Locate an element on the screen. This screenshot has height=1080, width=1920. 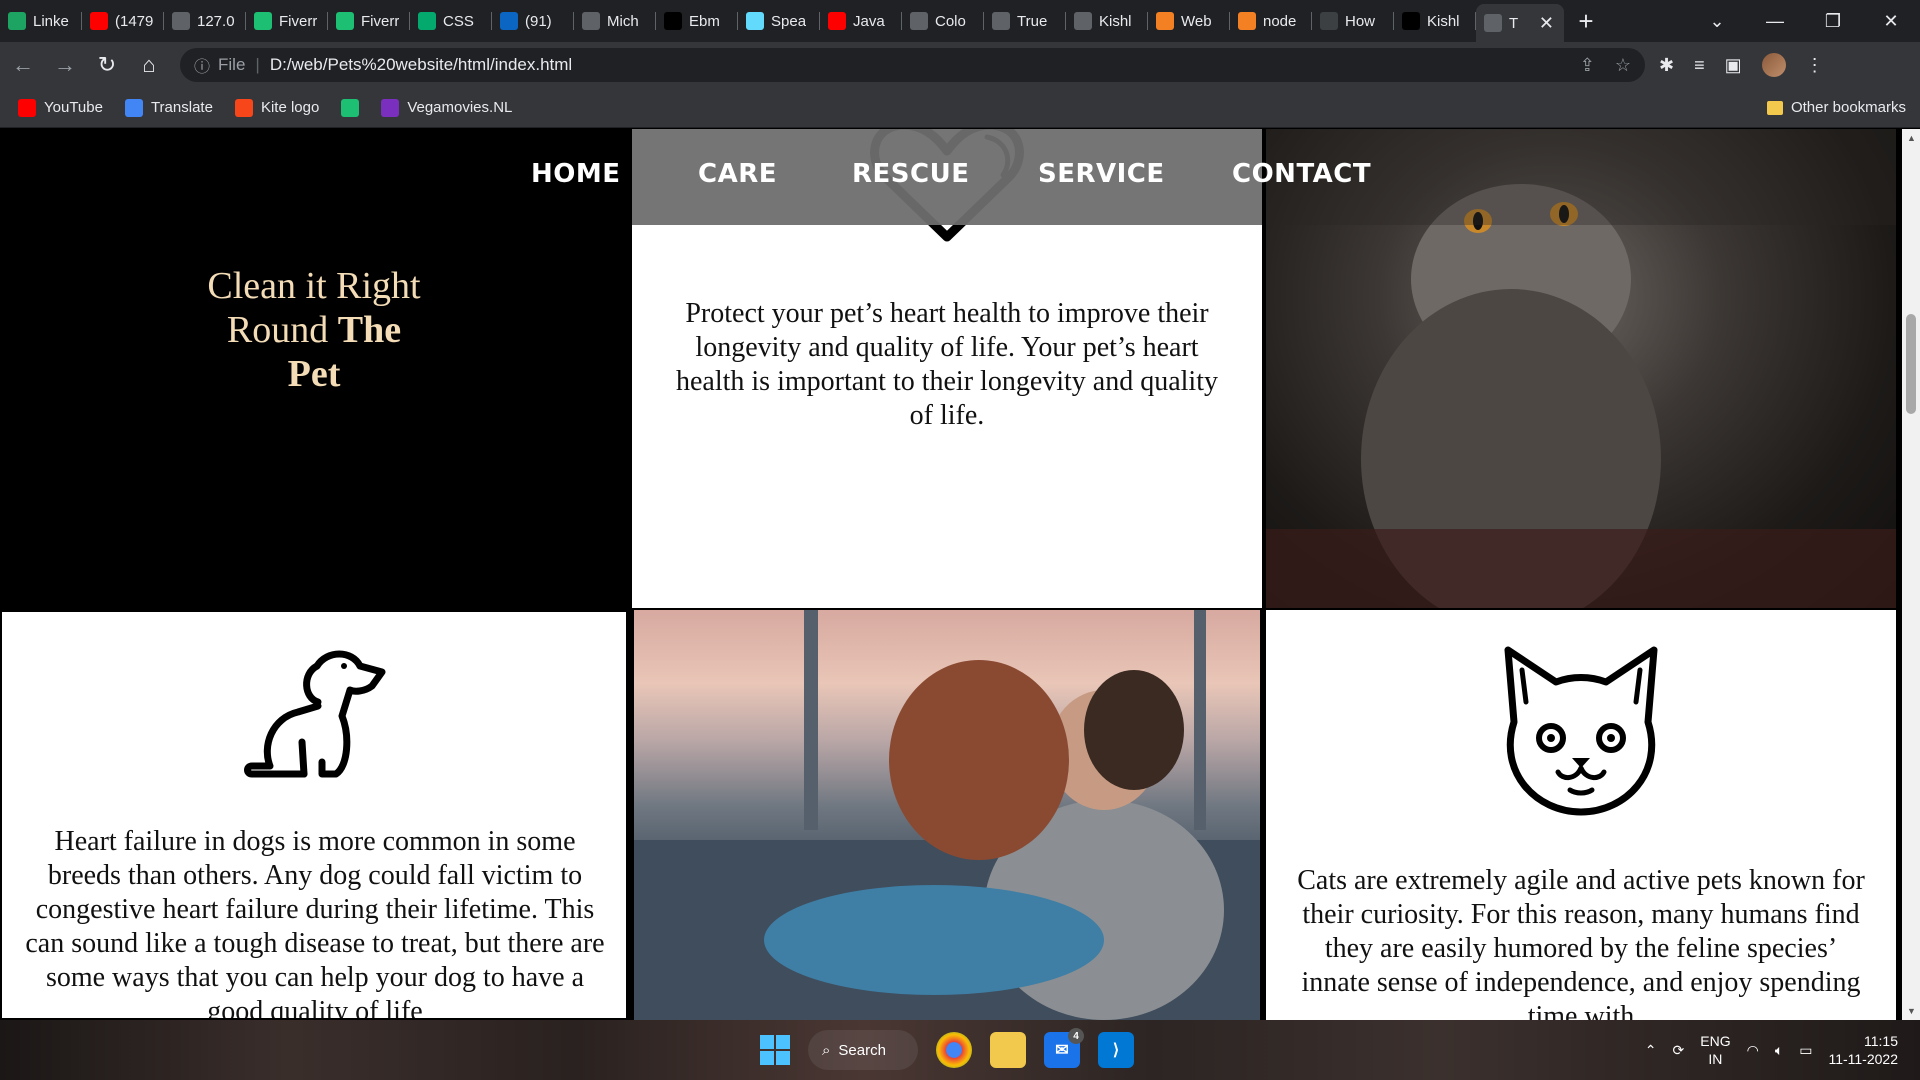
language-code: ENG is located at coordinates (1715, 1041).